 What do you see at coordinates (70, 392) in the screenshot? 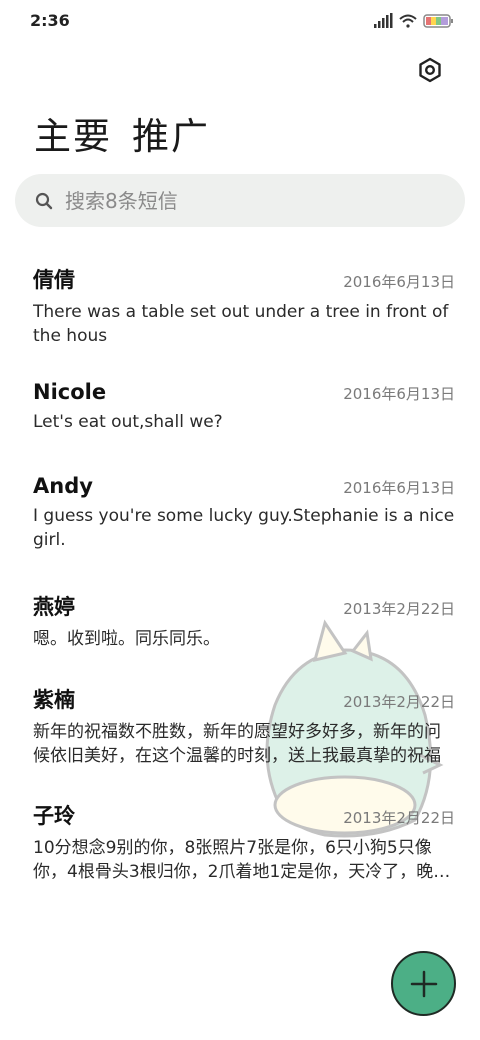
I see `sender-name: Nicole` at bounding box center [70, 392].